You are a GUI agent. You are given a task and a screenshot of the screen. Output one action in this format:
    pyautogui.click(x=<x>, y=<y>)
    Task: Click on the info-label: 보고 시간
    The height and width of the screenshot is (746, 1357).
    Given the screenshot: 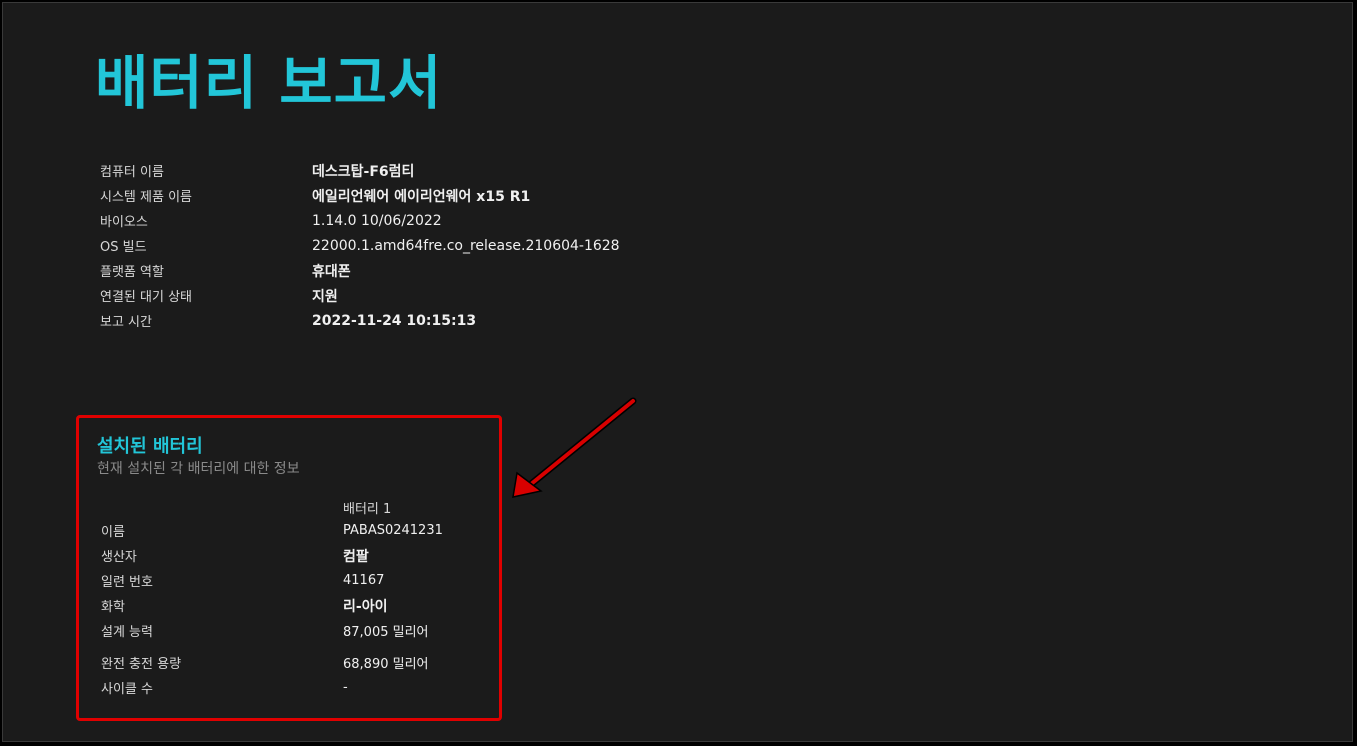 What is the action you would take?
    pyautogui.click(x=126, y=322)
    